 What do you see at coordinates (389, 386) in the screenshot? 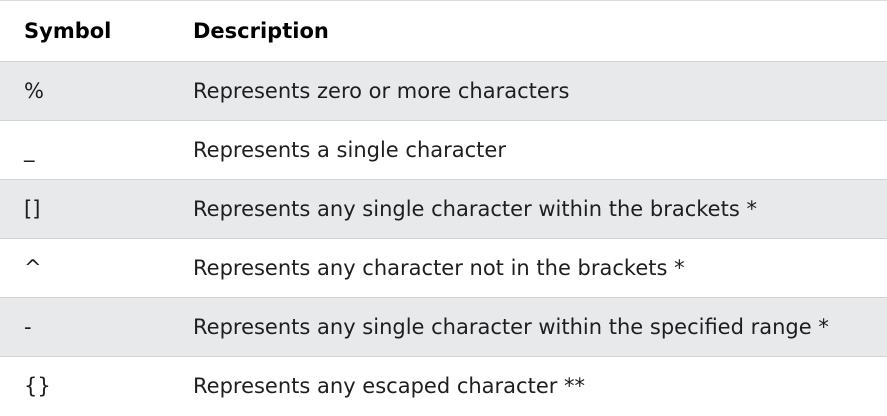
I see `description-cell: Represents any escaped character **` at bounding box center [389, 386].